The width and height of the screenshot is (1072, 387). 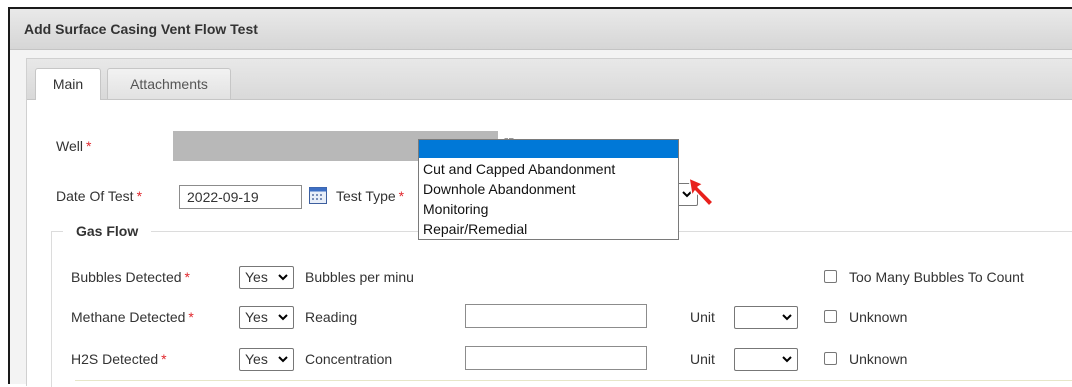 I want to click on dropdown-option: Downhole Abandonment, so click(x=499, y=189).